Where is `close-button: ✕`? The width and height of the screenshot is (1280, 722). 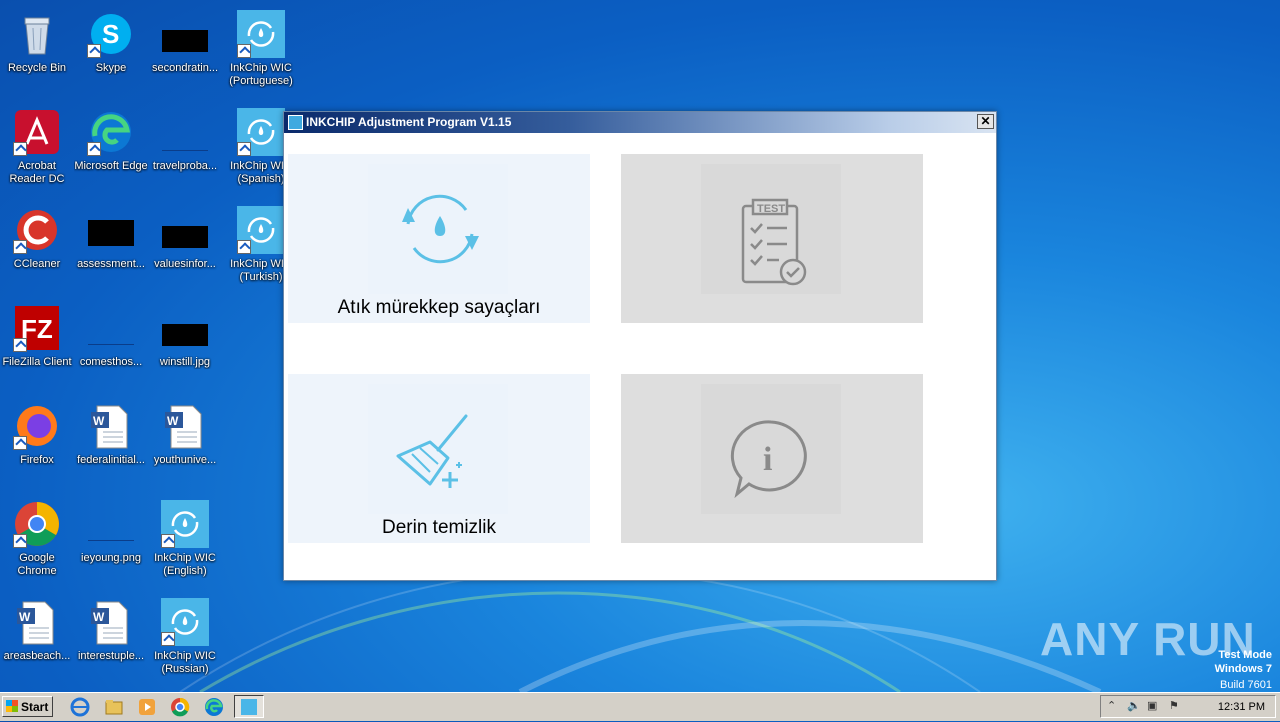 close-button: ✕ is located at coordinates (985, 121).